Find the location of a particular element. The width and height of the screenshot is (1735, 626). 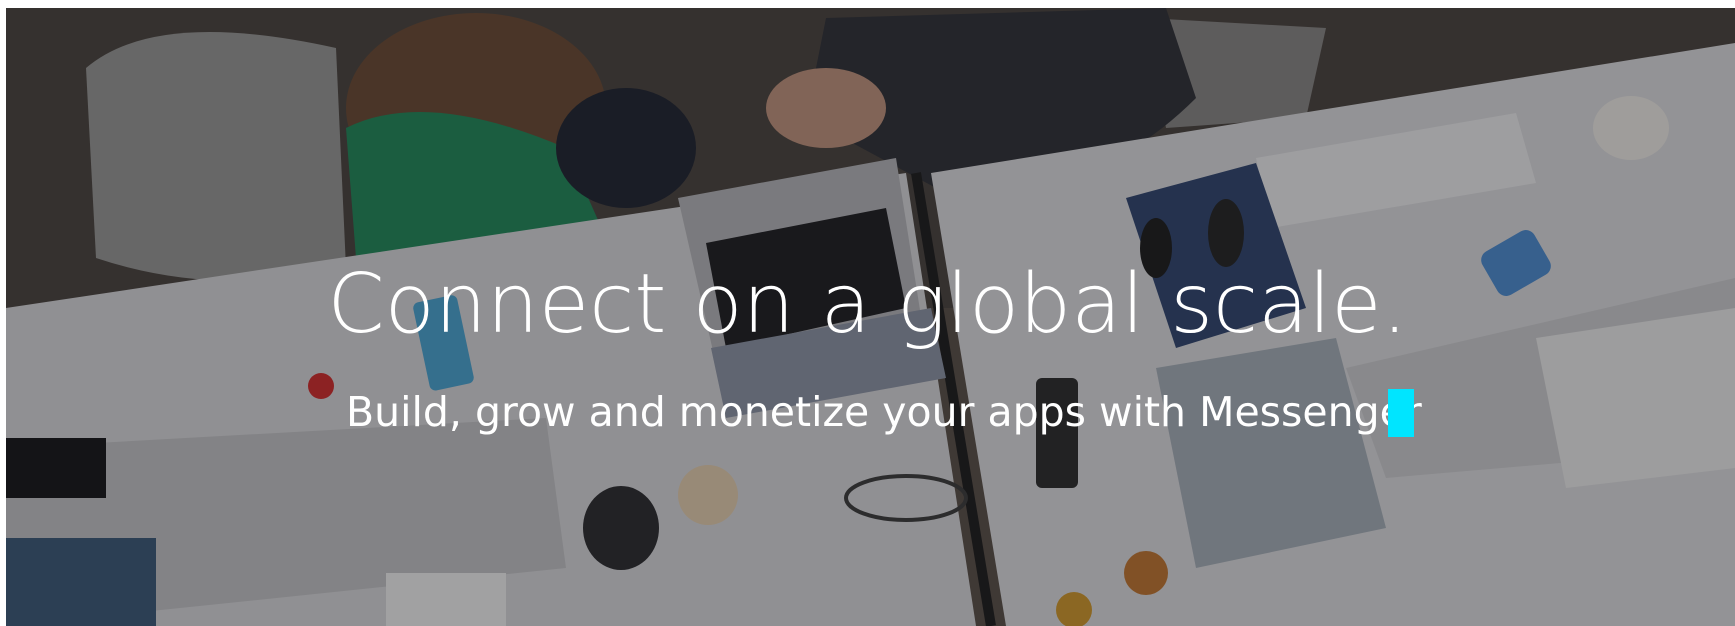

hero-headline: Connect on a global scale. is located at coordinates (867, 304).